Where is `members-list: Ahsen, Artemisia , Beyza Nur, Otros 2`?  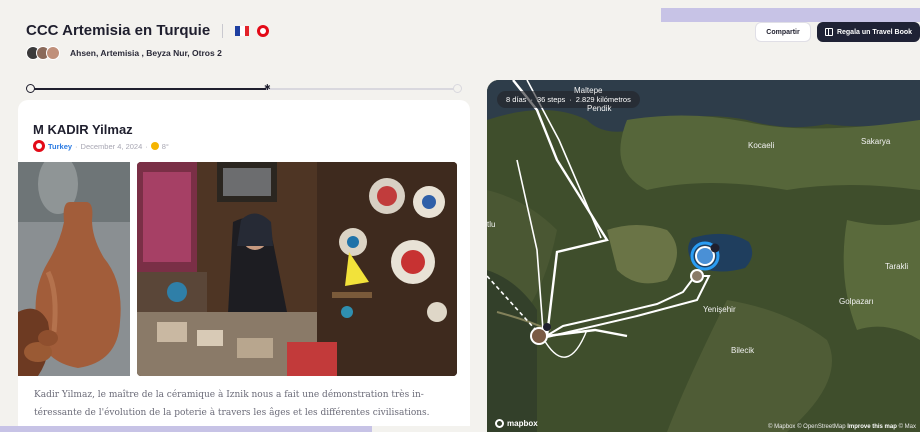 members-list: Ahsen, Artemisia , Beyza Nur, Otros 2 is located at coordinates (146, 53).